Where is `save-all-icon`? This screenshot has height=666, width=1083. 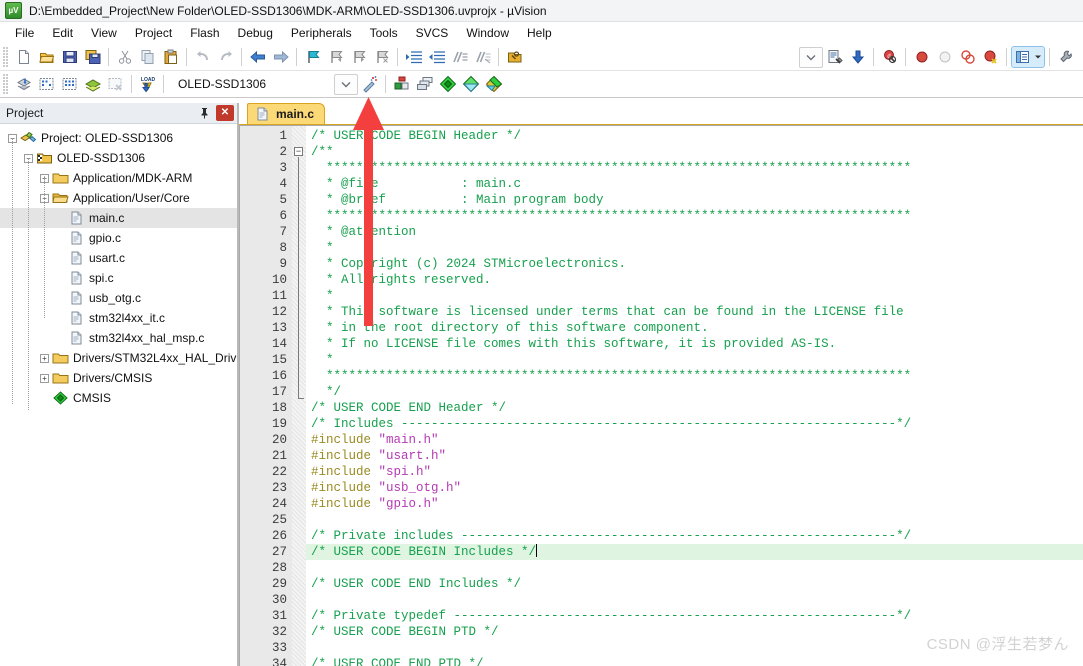 save-all-icon is located at coordinates (92, 57).